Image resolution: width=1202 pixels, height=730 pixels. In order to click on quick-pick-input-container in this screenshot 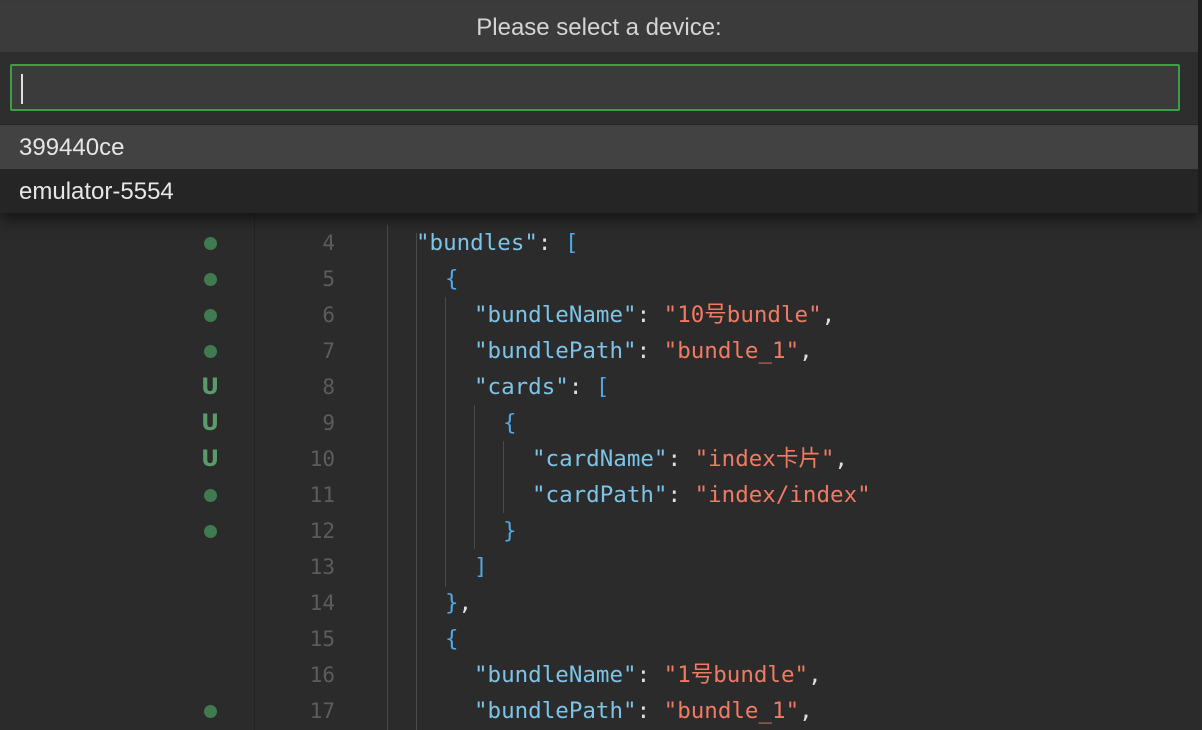, I will do `click(599, 88)`.